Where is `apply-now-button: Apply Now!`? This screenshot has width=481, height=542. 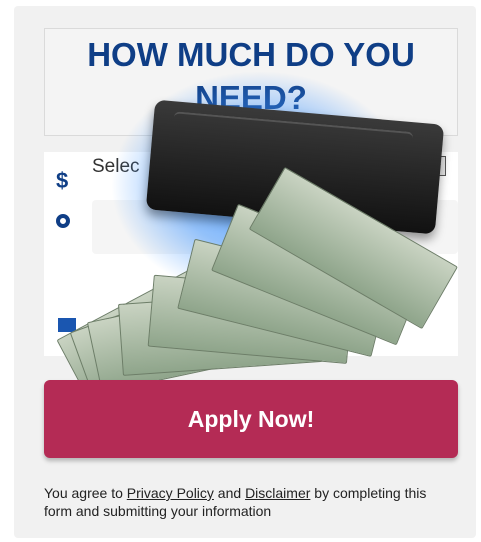 apply-now-button: Apply Now! is located at coordinates (251, 419).